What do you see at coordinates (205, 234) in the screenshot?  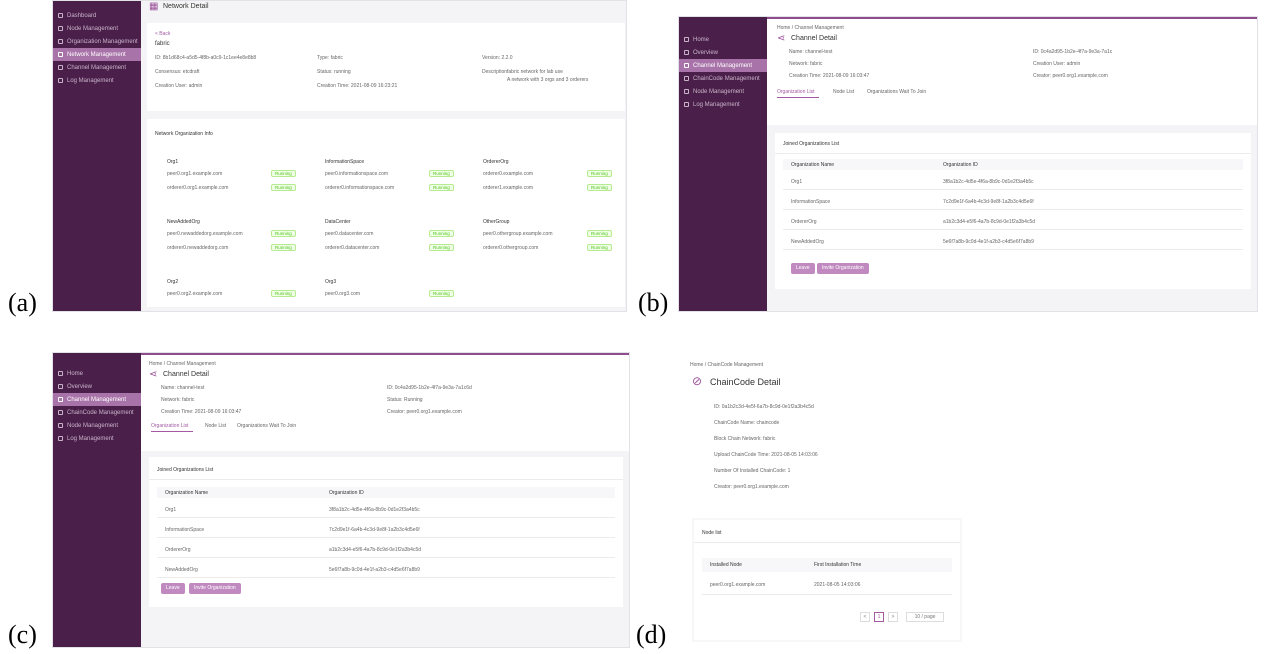 I see `org-node: peer0.newaddedorg.example.com` at bounding box center [205, 234].